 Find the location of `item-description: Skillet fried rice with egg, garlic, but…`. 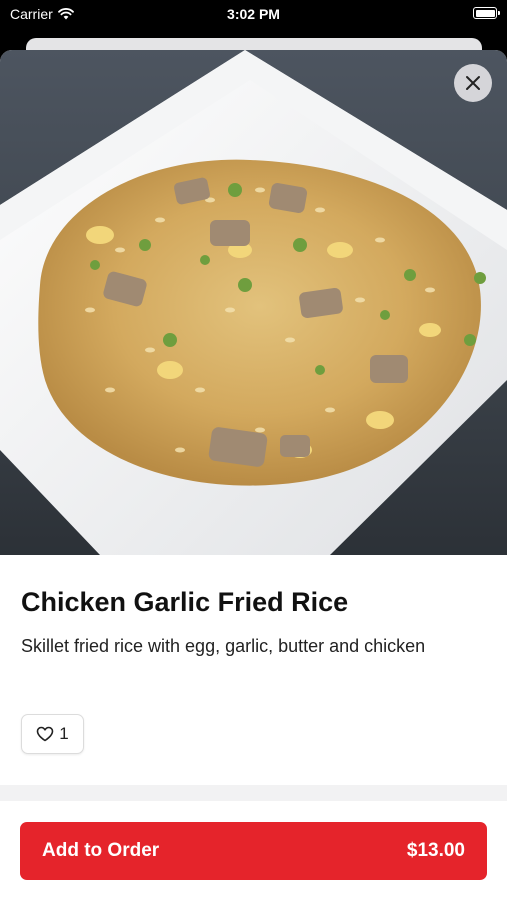

item-description: Skillet fried rice with egg, garlic, but… is located at coordinates (223, 646).